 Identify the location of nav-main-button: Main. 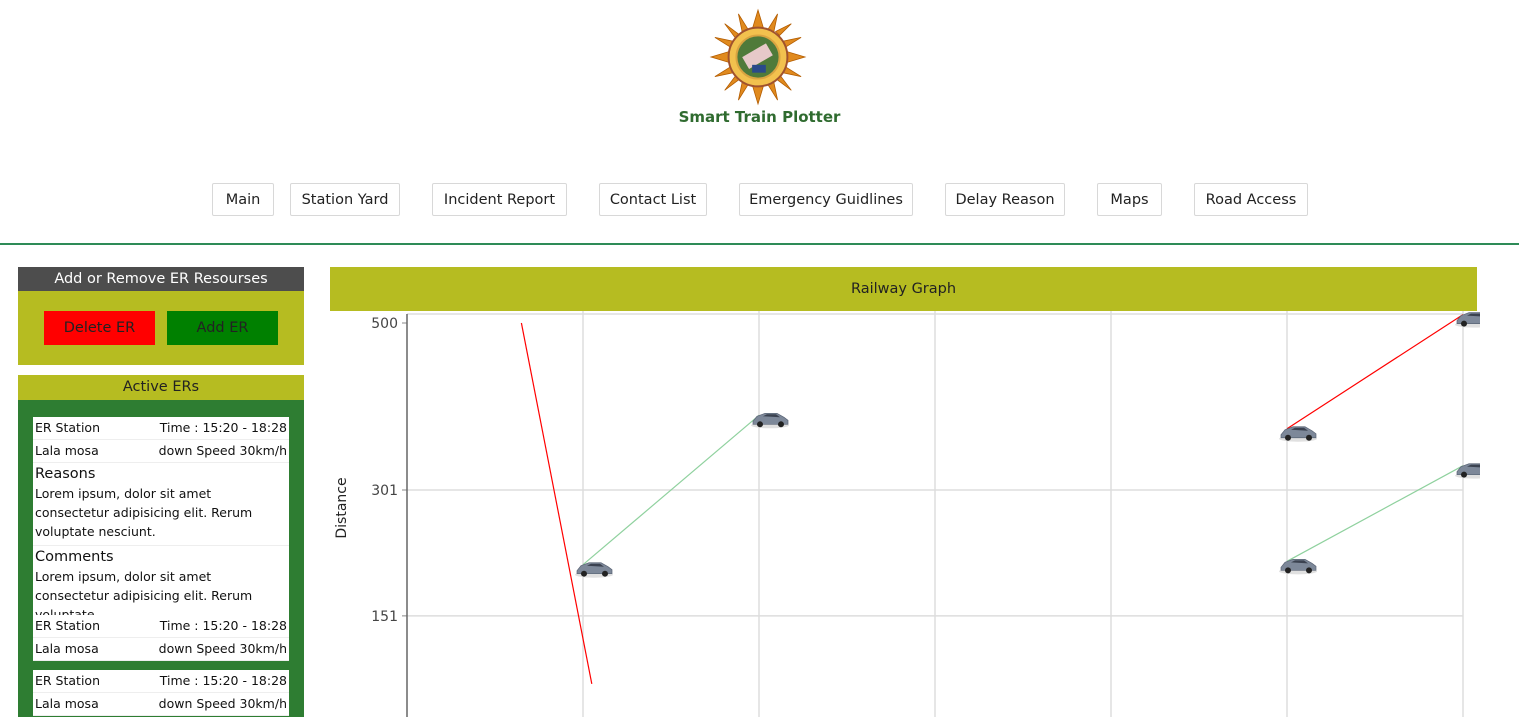
(243, 199).